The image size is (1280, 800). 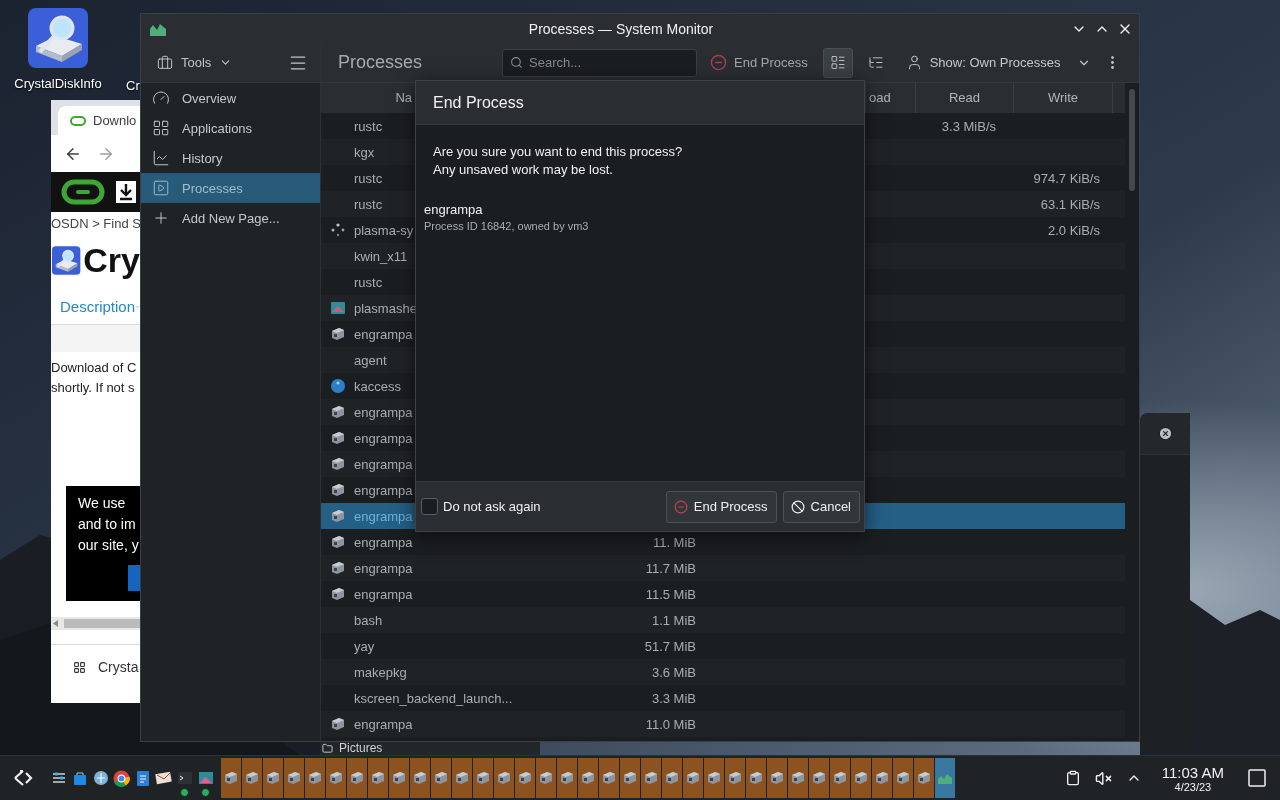 I want to click on process-name: plasma-sy, so click(x=384, y=230).